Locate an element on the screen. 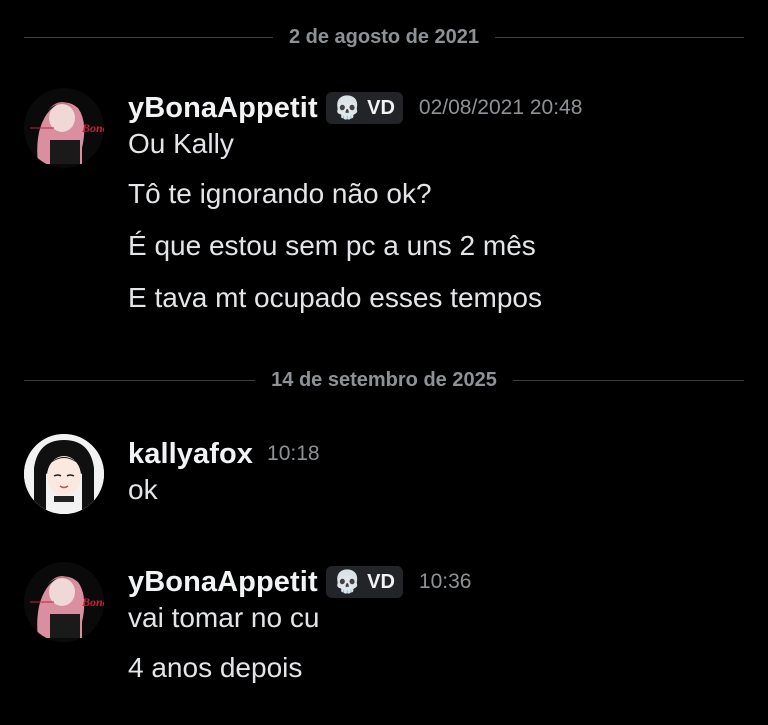 This screenshot has height=725, width=768. date-divider-label: 14 de setembro de 2025 is located at coordinates (384, 379).